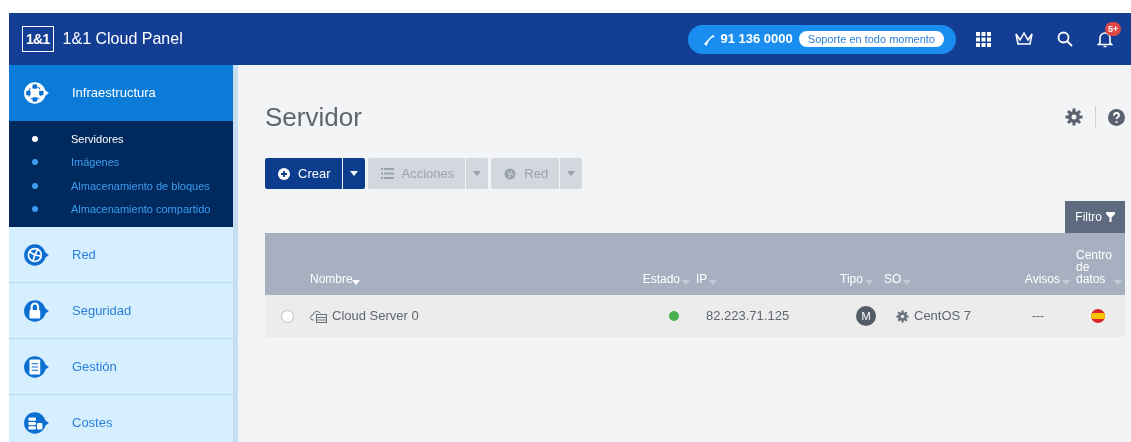 The height and width of the screenshot is (442, 1131). What do you see at coordinates (287, 316) in the screenshot?
I see `row-radio` at bounding box center [287, 316].